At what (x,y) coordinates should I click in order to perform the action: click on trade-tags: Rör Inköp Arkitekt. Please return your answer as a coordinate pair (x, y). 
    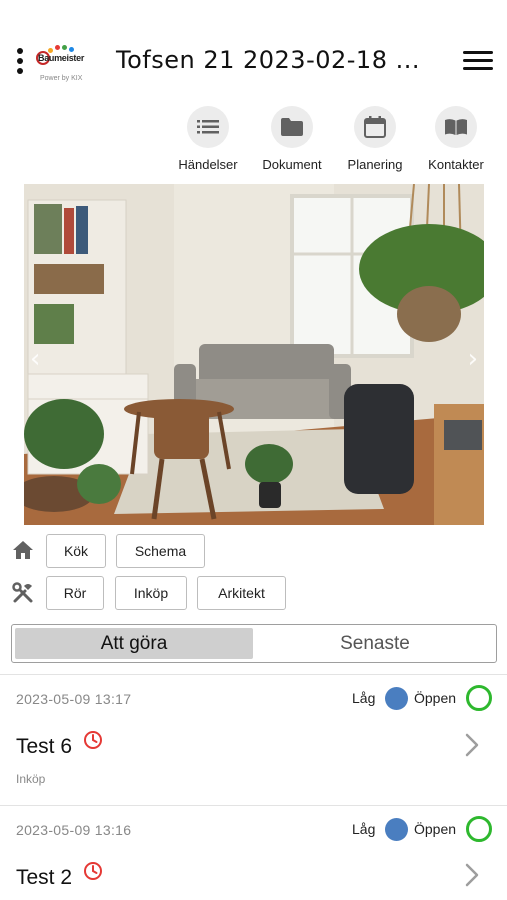
    Looking at the image, I should click on (252, 594).